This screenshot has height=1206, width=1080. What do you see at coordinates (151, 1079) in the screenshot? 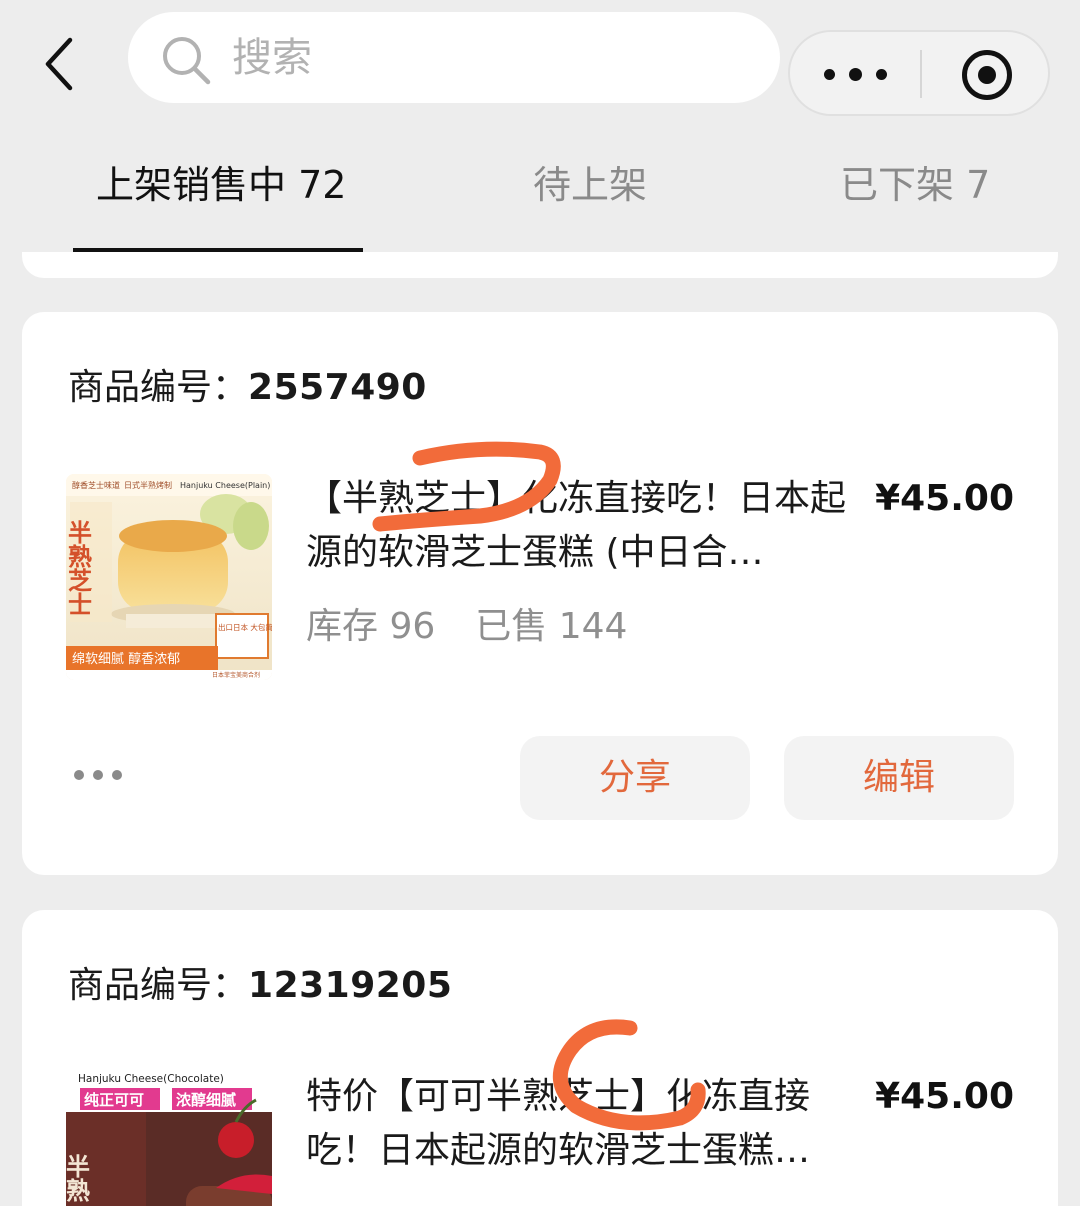
I see `brand-text: Hanjuku Cheese(Chocolate)` at bounding box center [151, 1079].